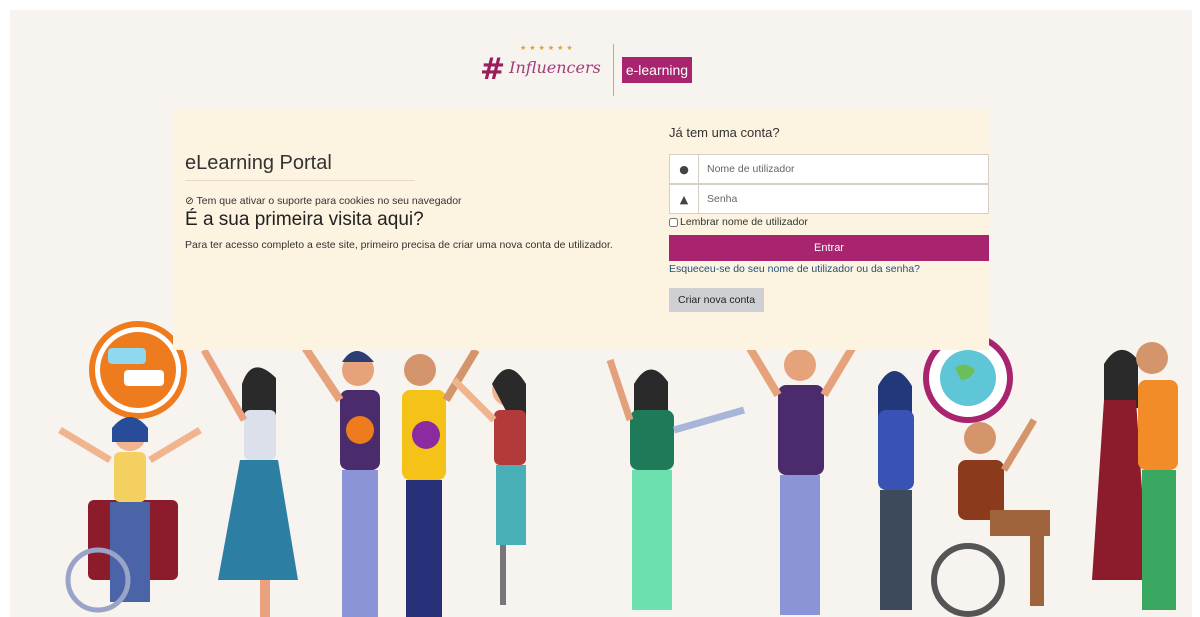  What do you see at coordinates (724, 132) in the screenshot?
I see `login-heading: Já tem uma conta?` at bounding box center [724, 132].